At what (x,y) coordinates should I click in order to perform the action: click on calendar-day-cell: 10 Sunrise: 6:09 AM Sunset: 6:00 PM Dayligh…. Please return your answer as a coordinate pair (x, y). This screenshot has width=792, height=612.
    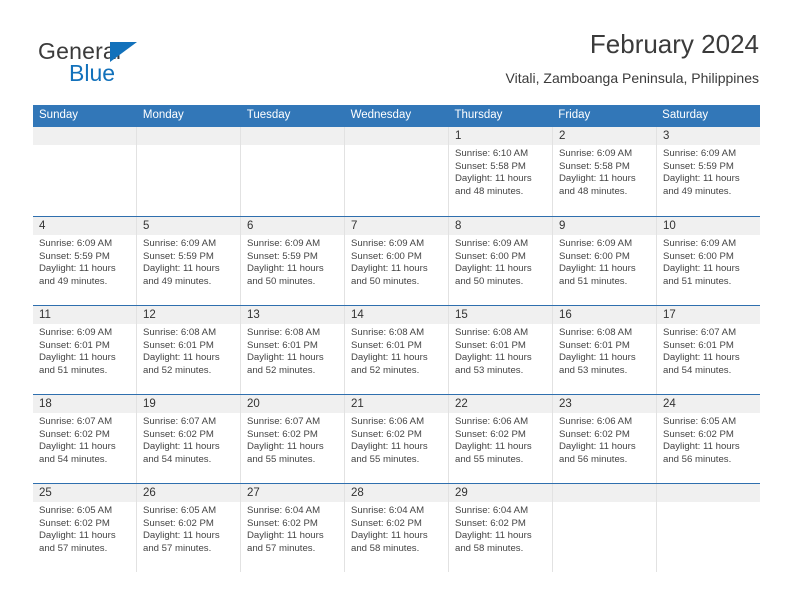
    Looking at the image, I should click on (708, 261).